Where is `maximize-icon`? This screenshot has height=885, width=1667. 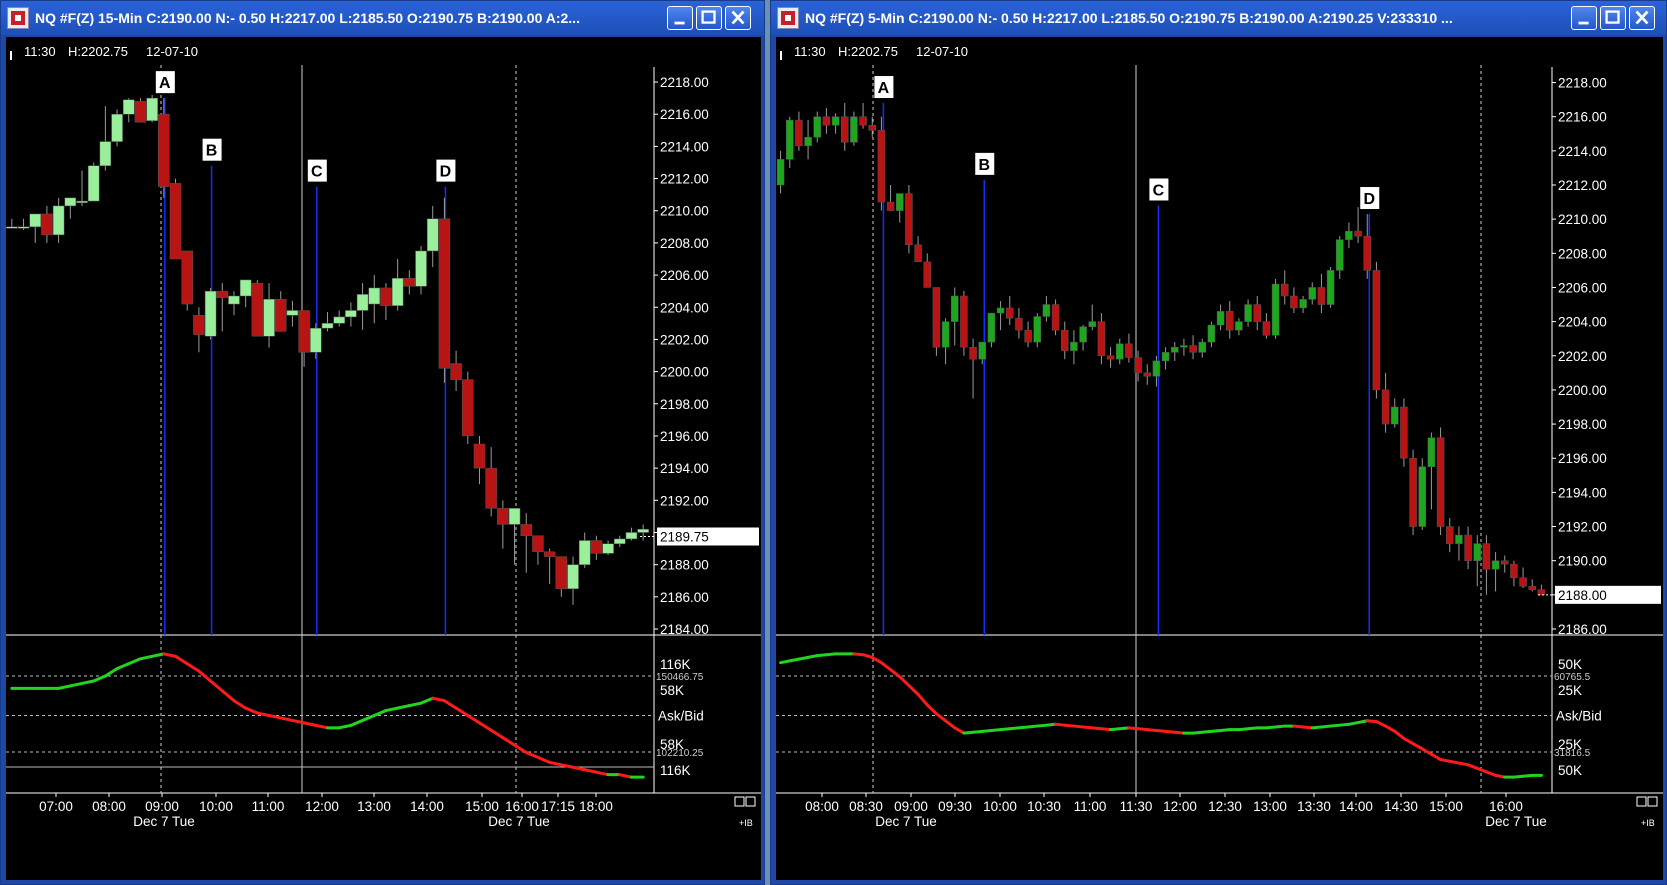 maximize-icon is located at coordinates (1612, 17).